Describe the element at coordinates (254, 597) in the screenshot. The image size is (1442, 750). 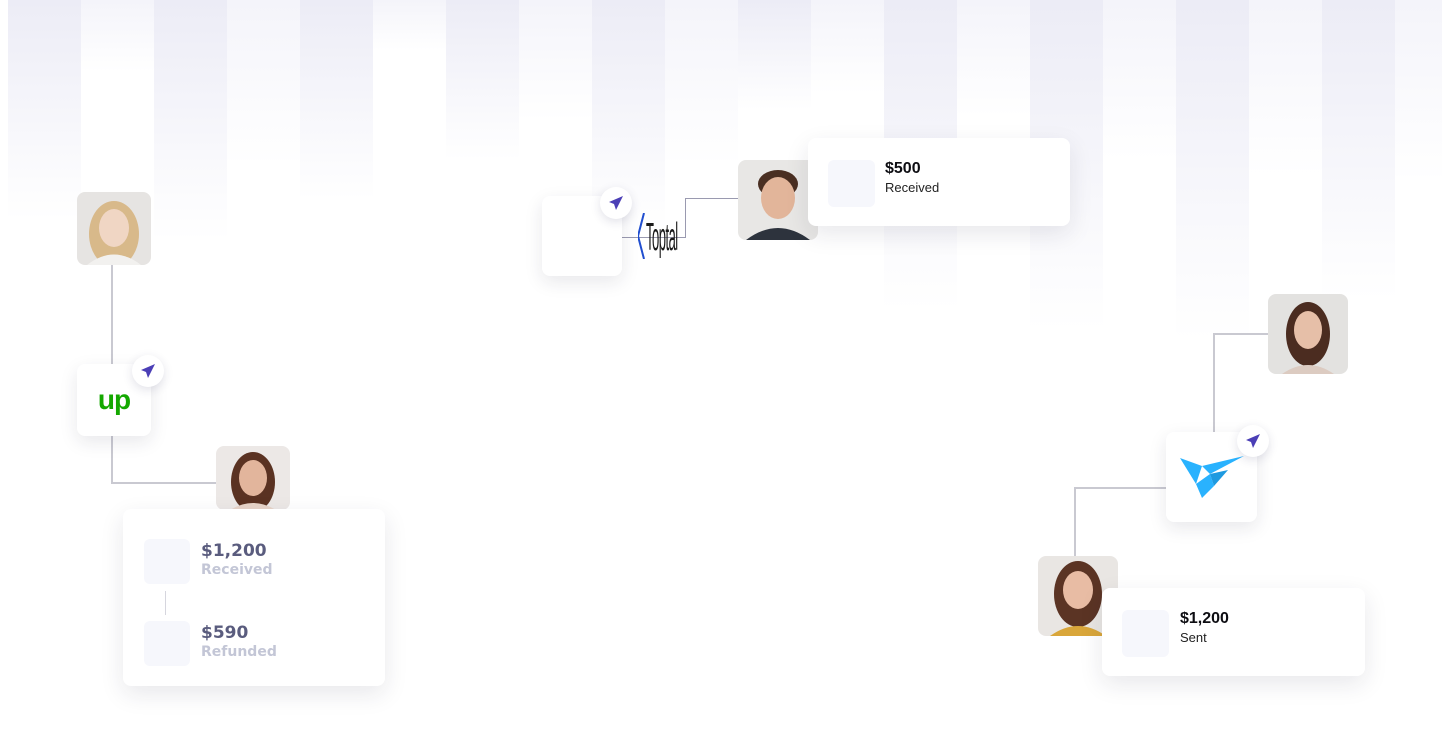
I see `transactions-card: $1,200 Received $590 Refunded` at that location.